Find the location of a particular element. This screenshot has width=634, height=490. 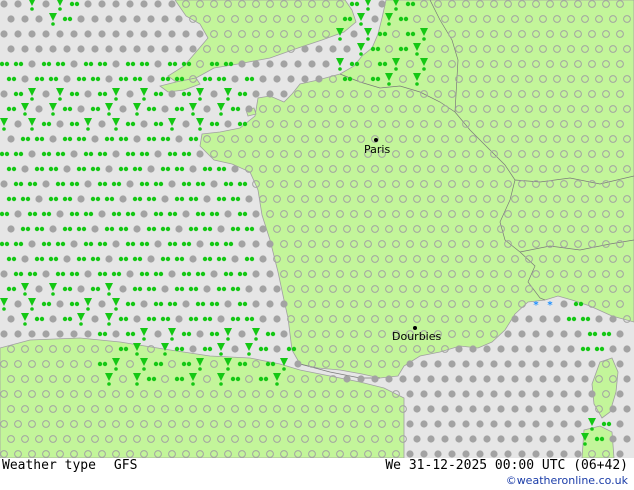

map-layer-label: Weather type is located at coordinates (49, 465).